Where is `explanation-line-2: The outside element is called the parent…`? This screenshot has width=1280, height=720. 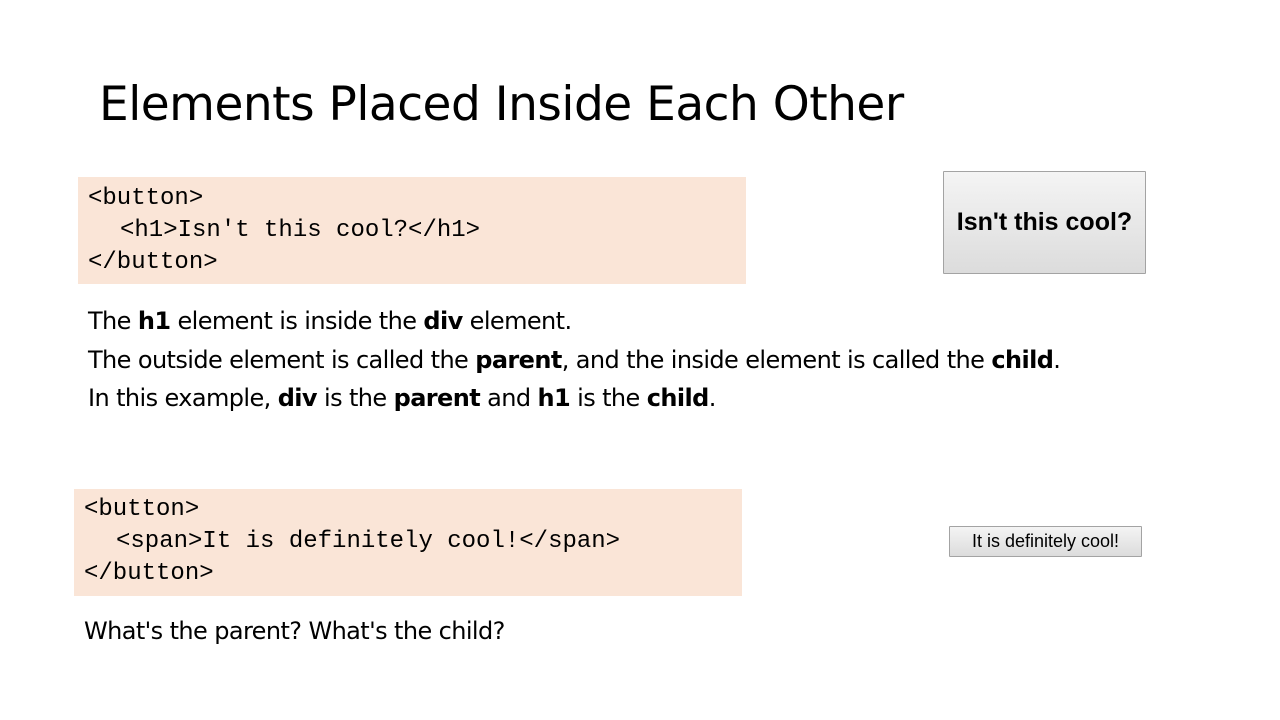 explanation-line-2: The outside element is called the parent… is located at coordinates (574, 360).